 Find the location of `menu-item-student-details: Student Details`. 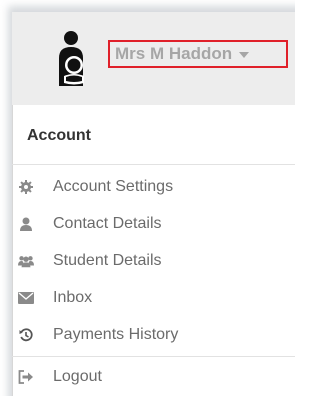

menu-item-student-details: Student Details is located at coordinates (153, 261).